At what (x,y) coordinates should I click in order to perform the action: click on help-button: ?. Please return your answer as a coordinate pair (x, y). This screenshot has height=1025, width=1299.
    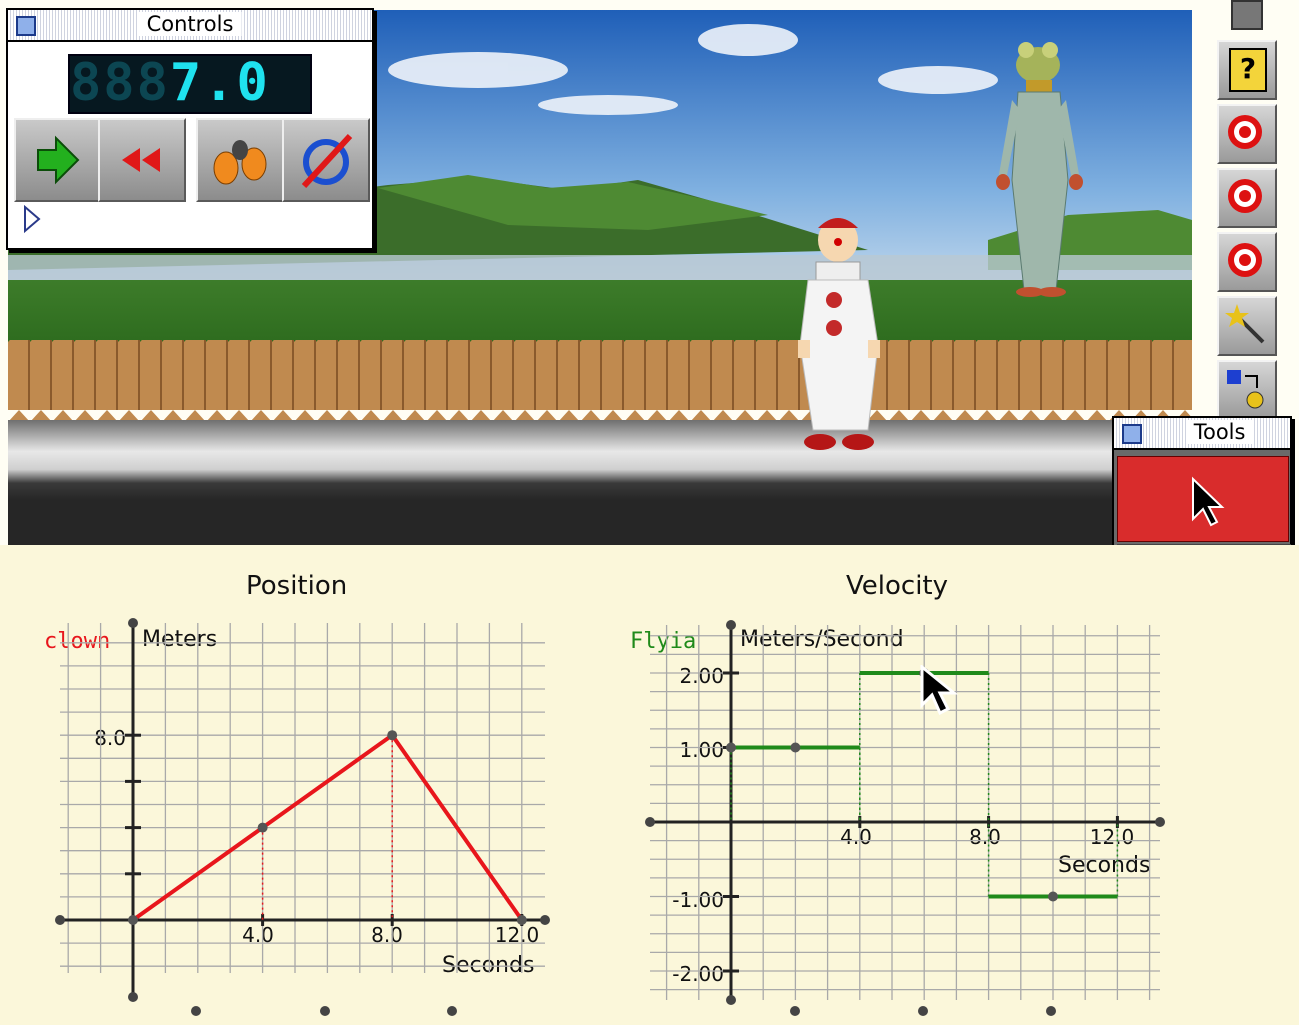
    Looking at the image, I should click on (1247, 70).